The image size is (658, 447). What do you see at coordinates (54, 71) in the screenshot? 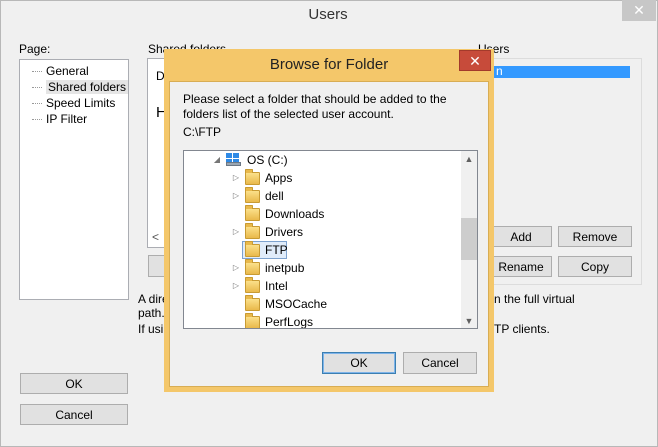
I see `page-item-general: General` at bounding box center [54, 71].